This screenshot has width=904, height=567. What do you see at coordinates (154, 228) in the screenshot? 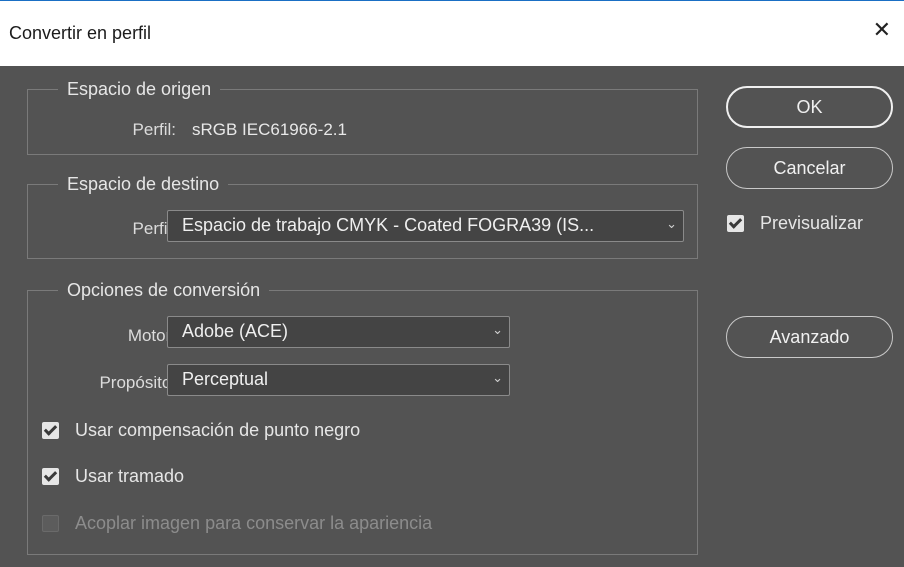
I see `destination-profile-label: Perfil:` at bounding box center [154, 228].